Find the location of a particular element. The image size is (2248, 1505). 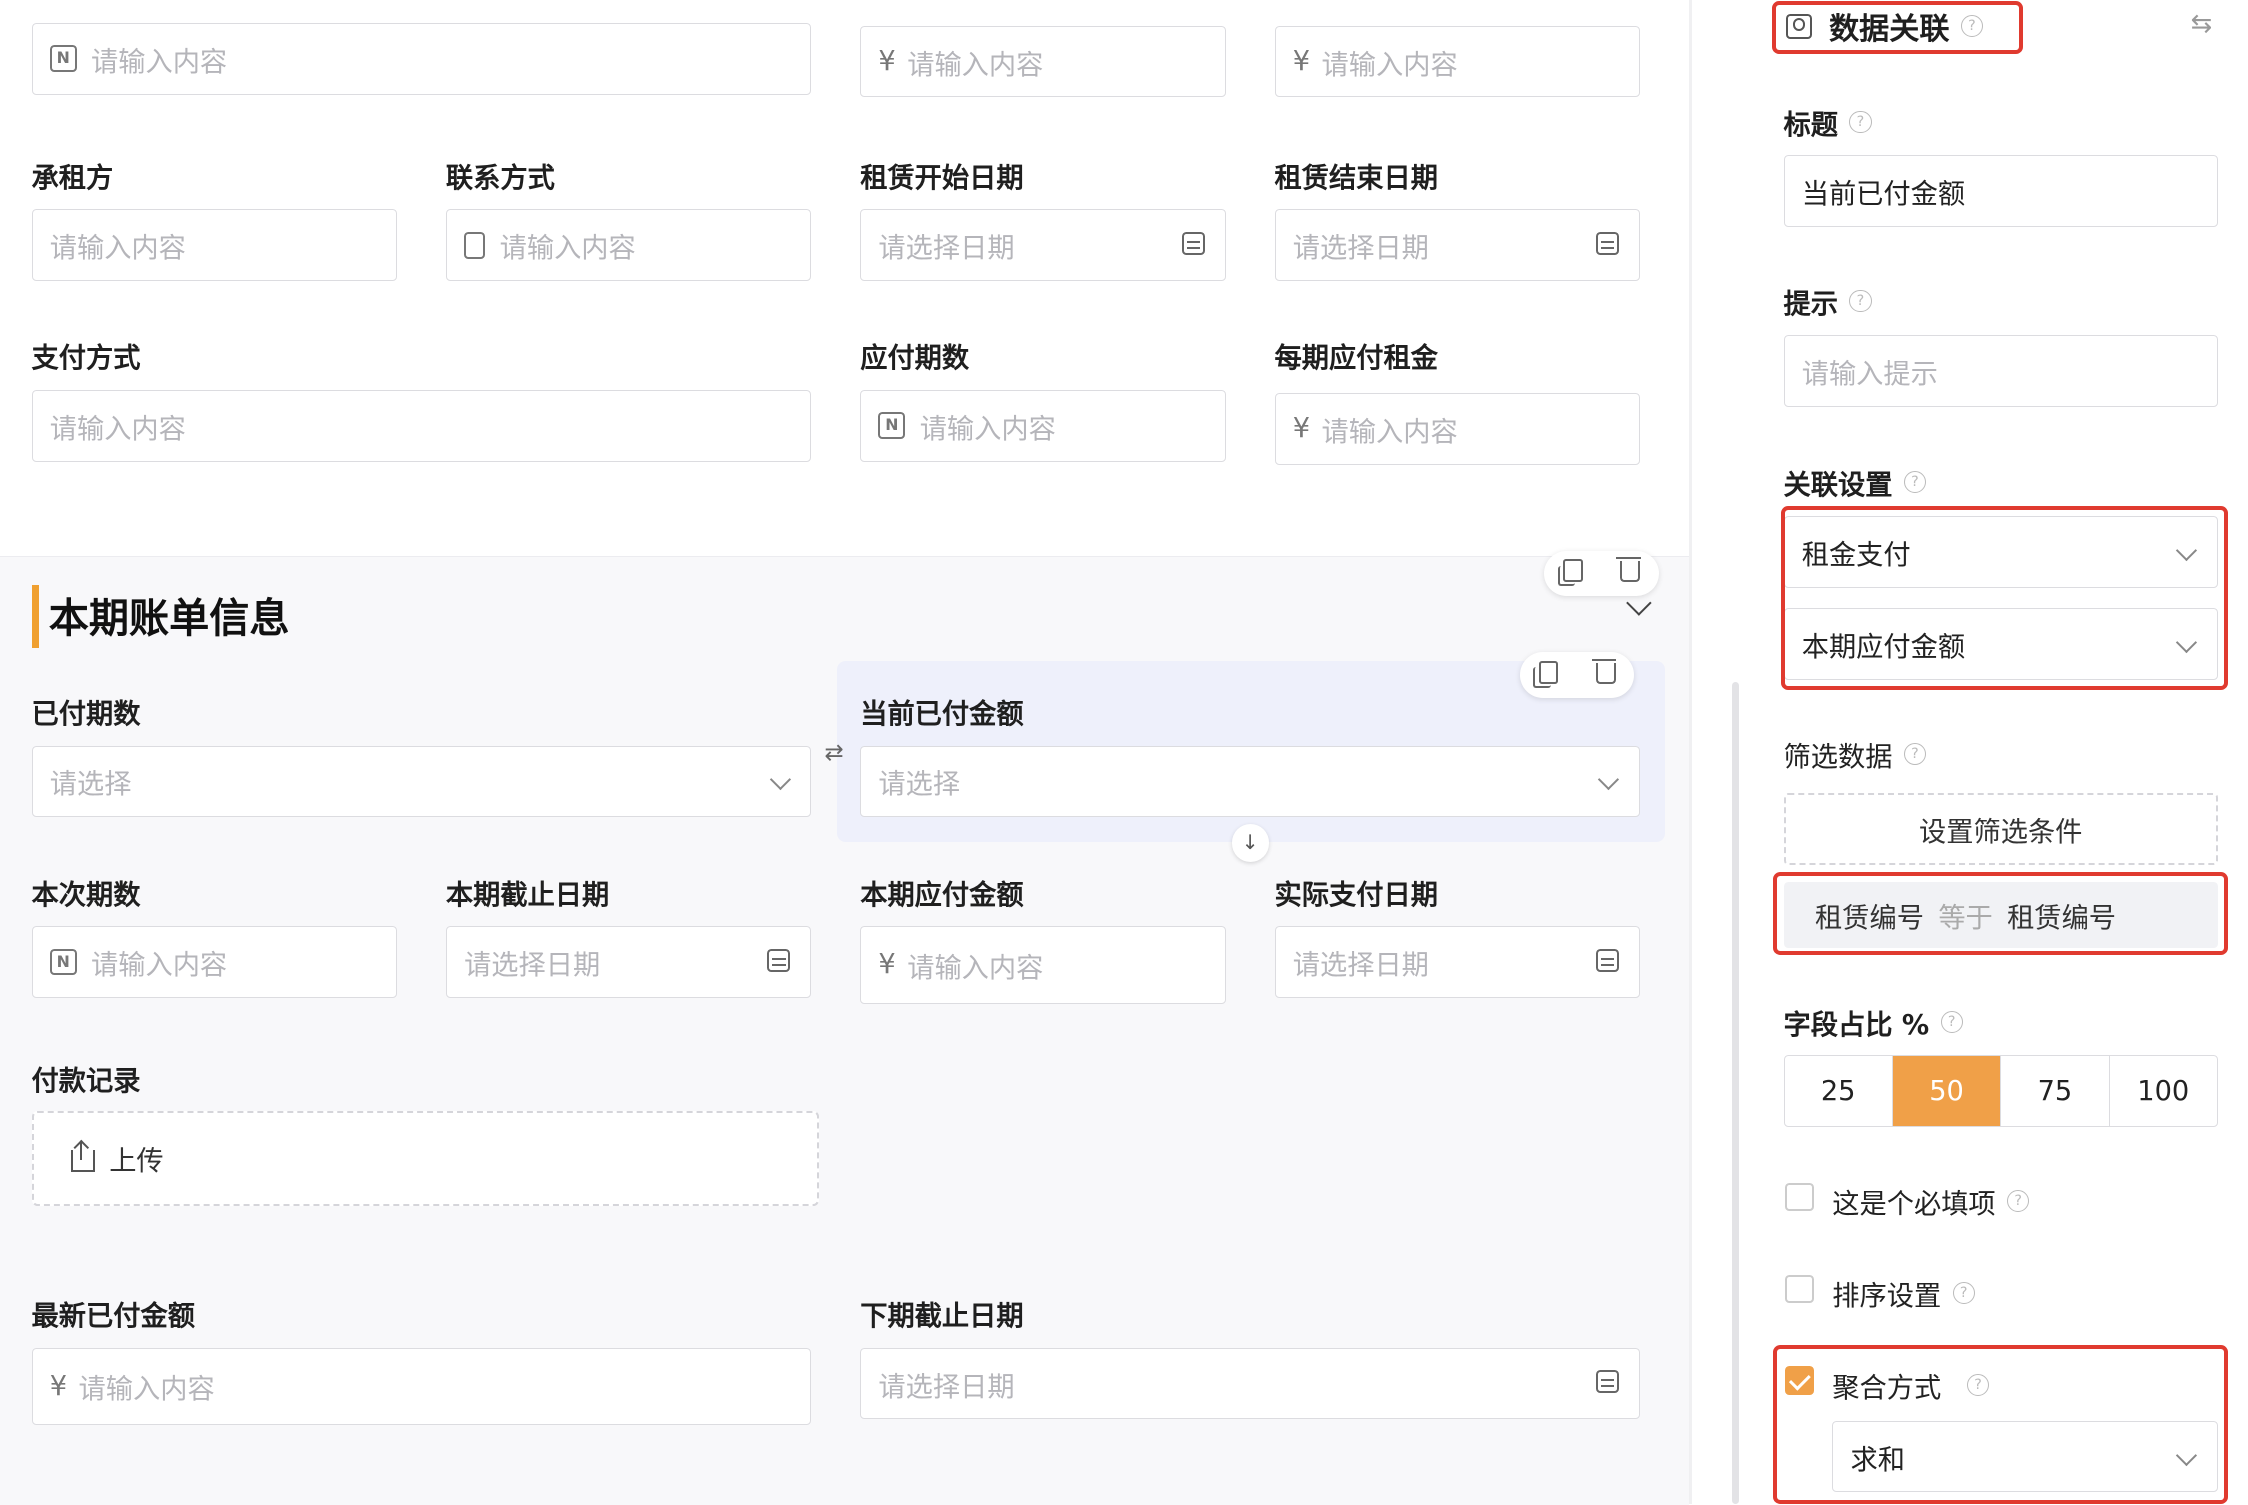

filter-label-text: 筛选数据 is located at coordinates (1838, 758).